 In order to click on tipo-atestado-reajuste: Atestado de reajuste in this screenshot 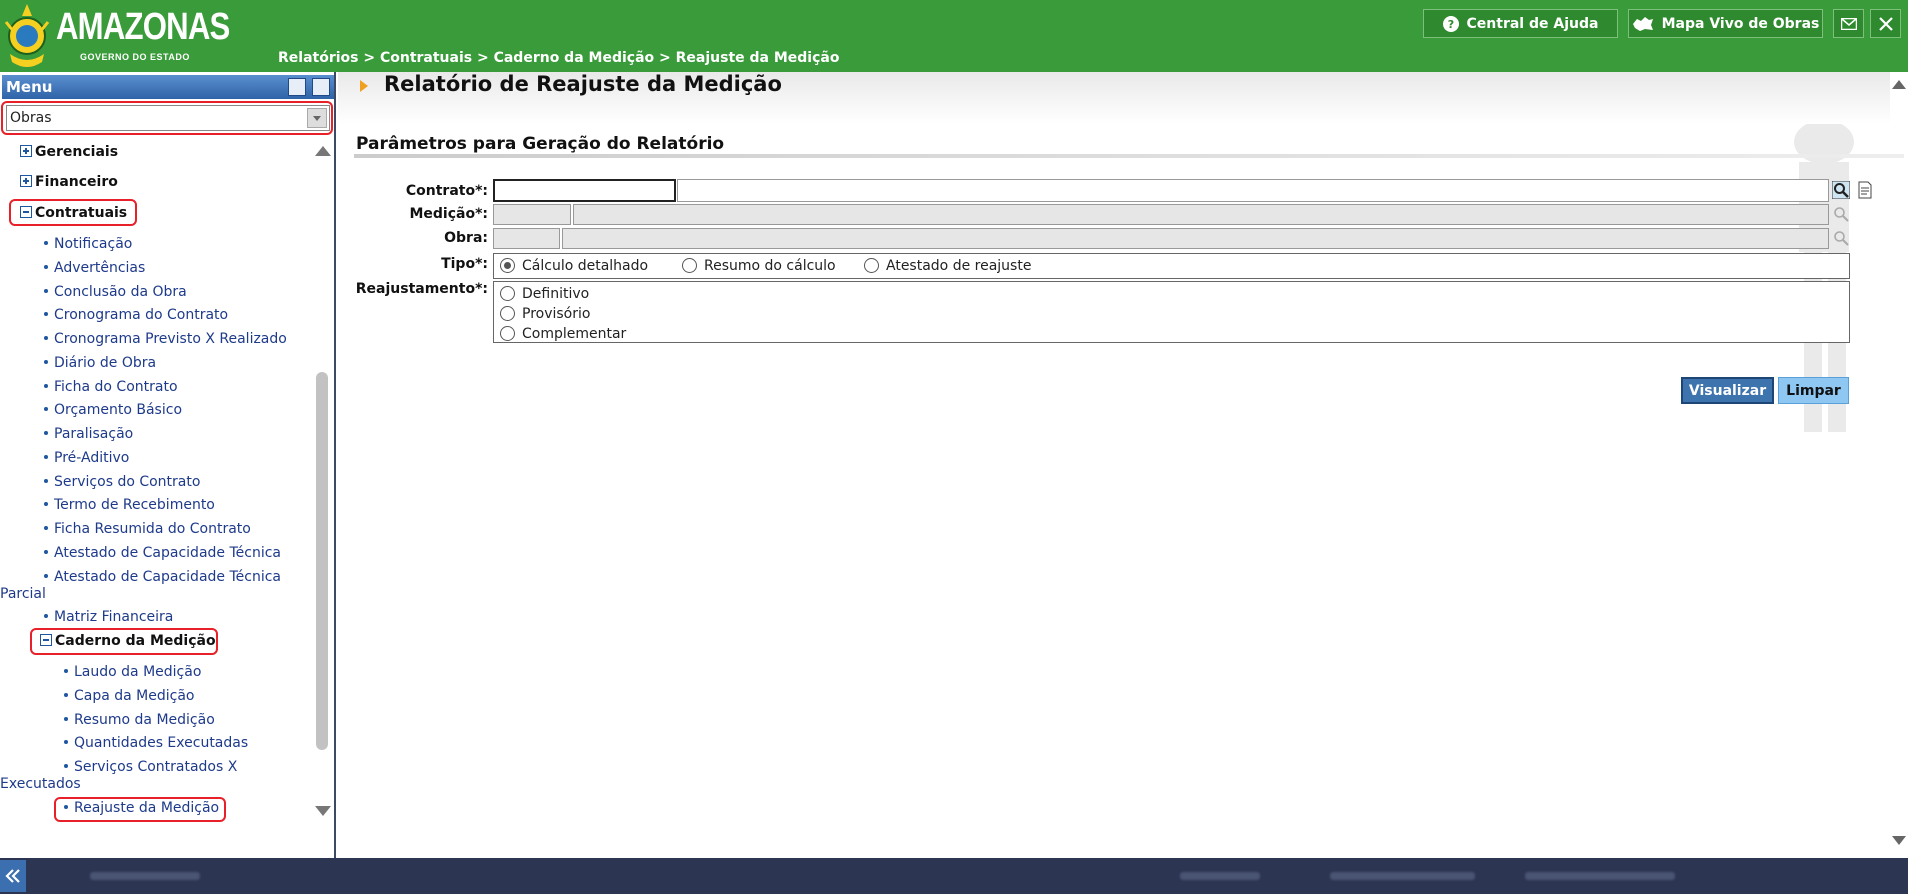, I will do `click(947, 266)`.